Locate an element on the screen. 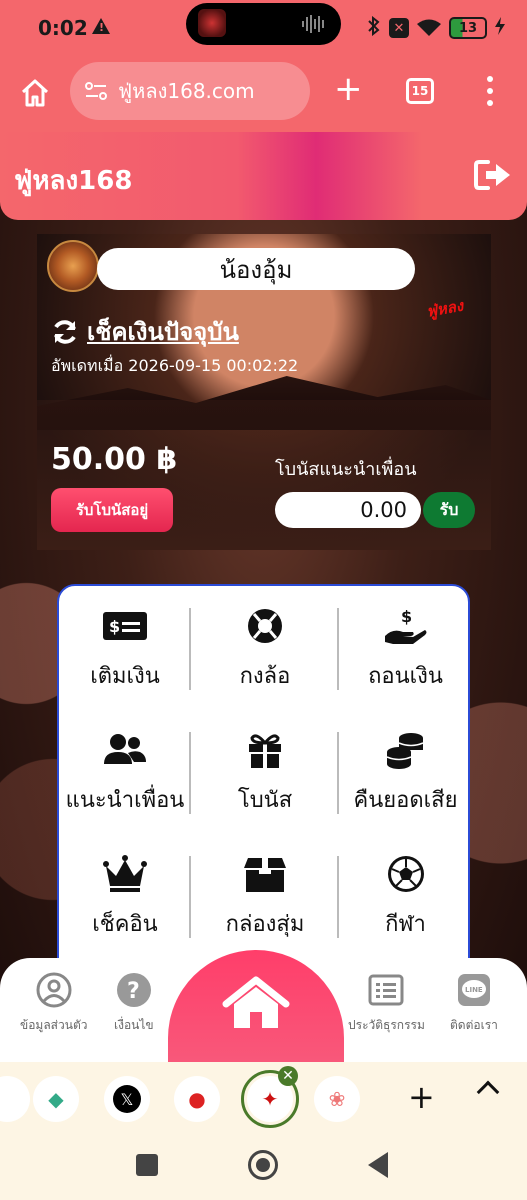  address-bar: ฟู่หลง168.com is located at coordinates (190, 91).